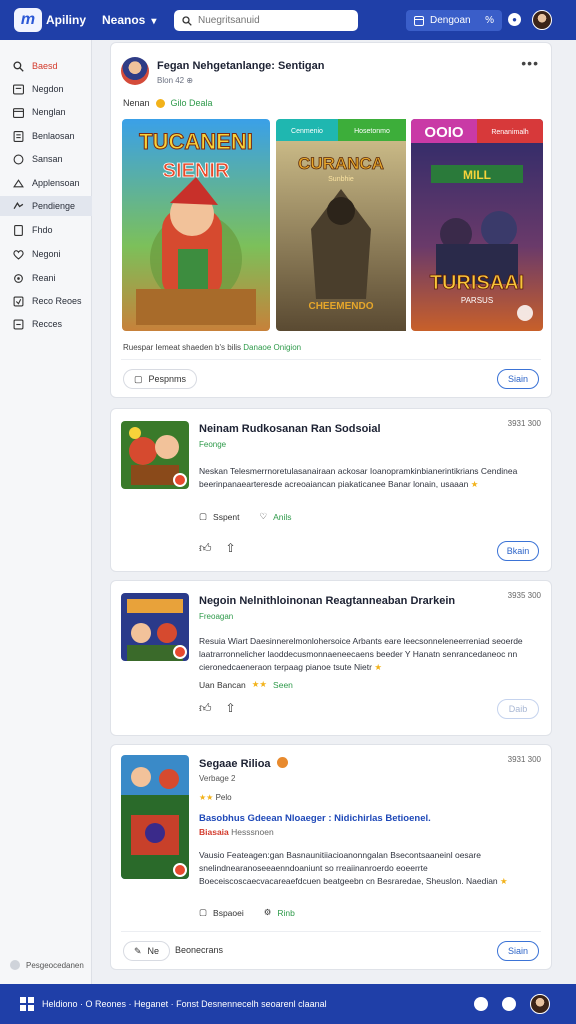  I want to click on rating-badge-icon, so click(525, 313).